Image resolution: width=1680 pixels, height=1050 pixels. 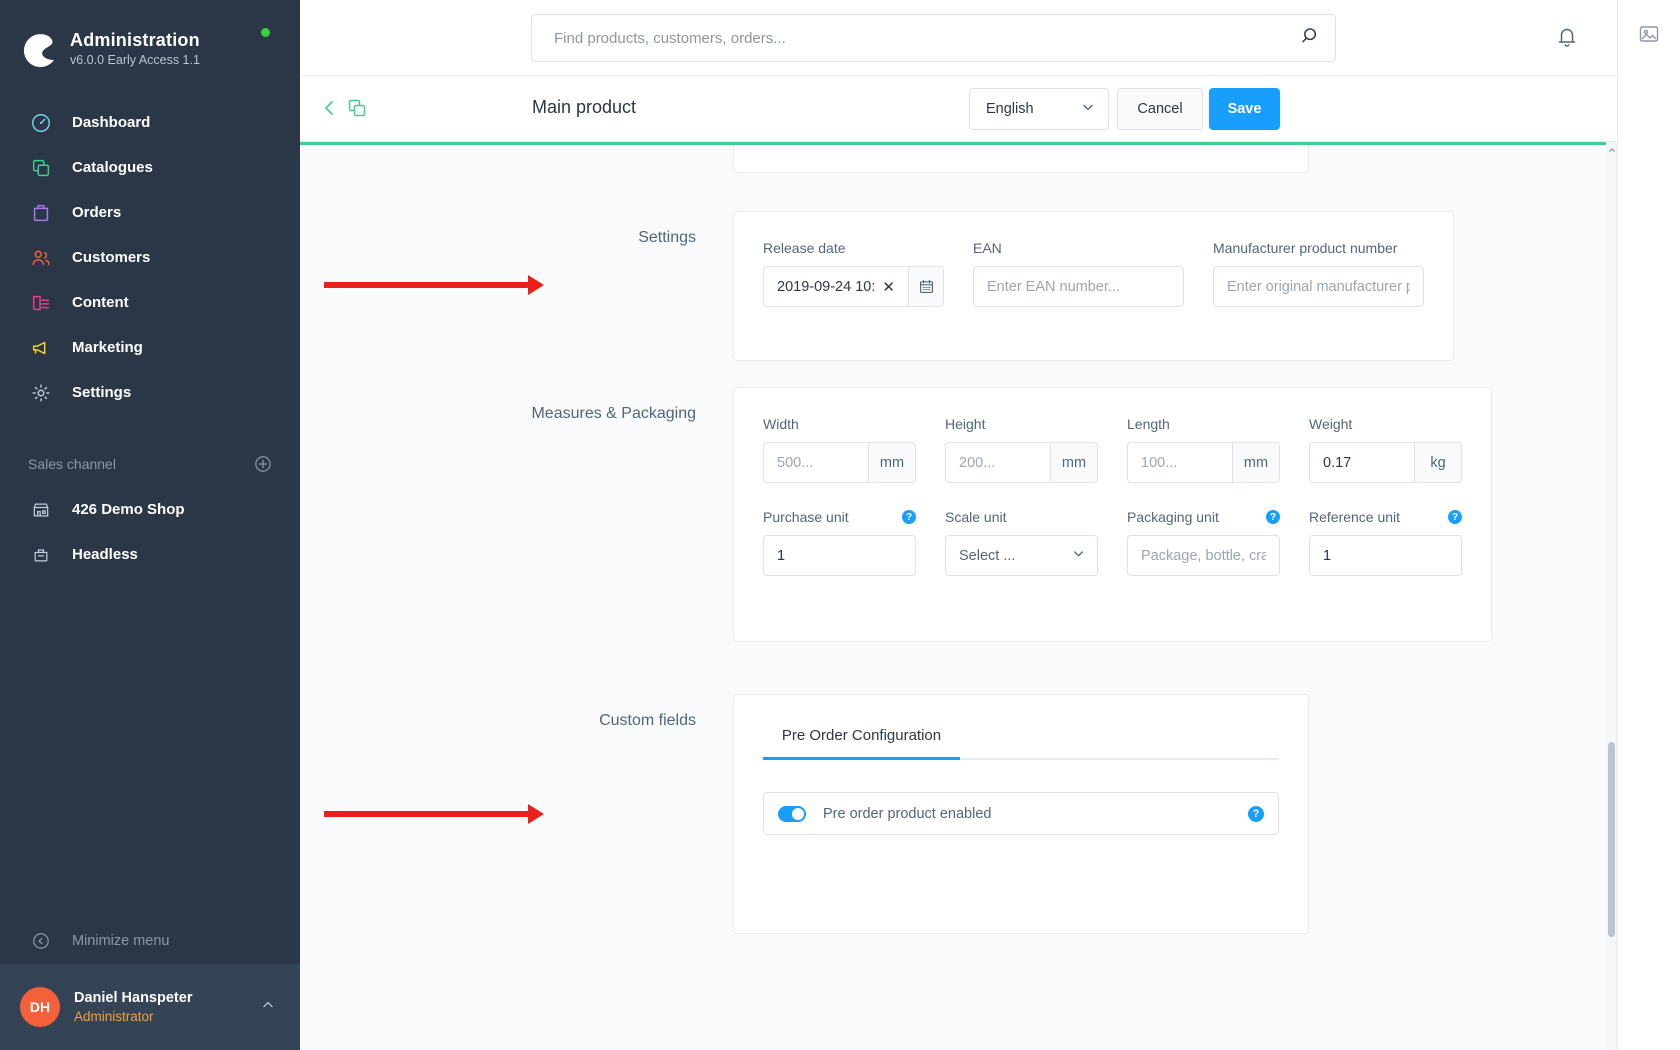 What do you see at coordinates (907, 813) in the screenshot?
I see `pre-order-toggle-label: Pre order product enabled` at bounding box center [907, 813].